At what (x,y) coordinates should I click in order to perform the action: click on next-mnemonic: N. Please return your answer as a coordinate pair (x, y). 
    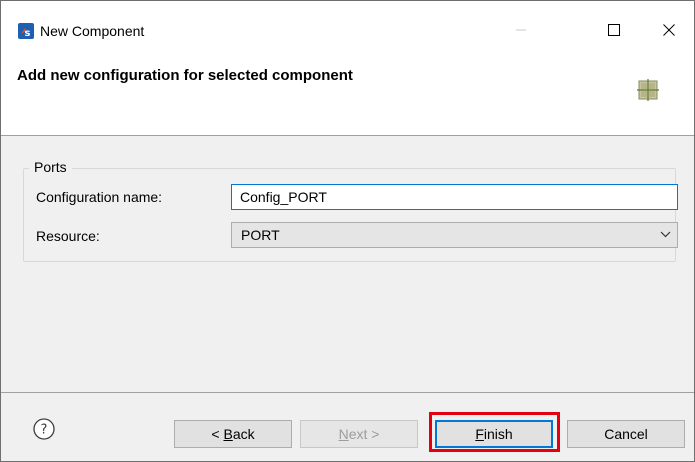
    Looking at the image, I should click on (343, 434).